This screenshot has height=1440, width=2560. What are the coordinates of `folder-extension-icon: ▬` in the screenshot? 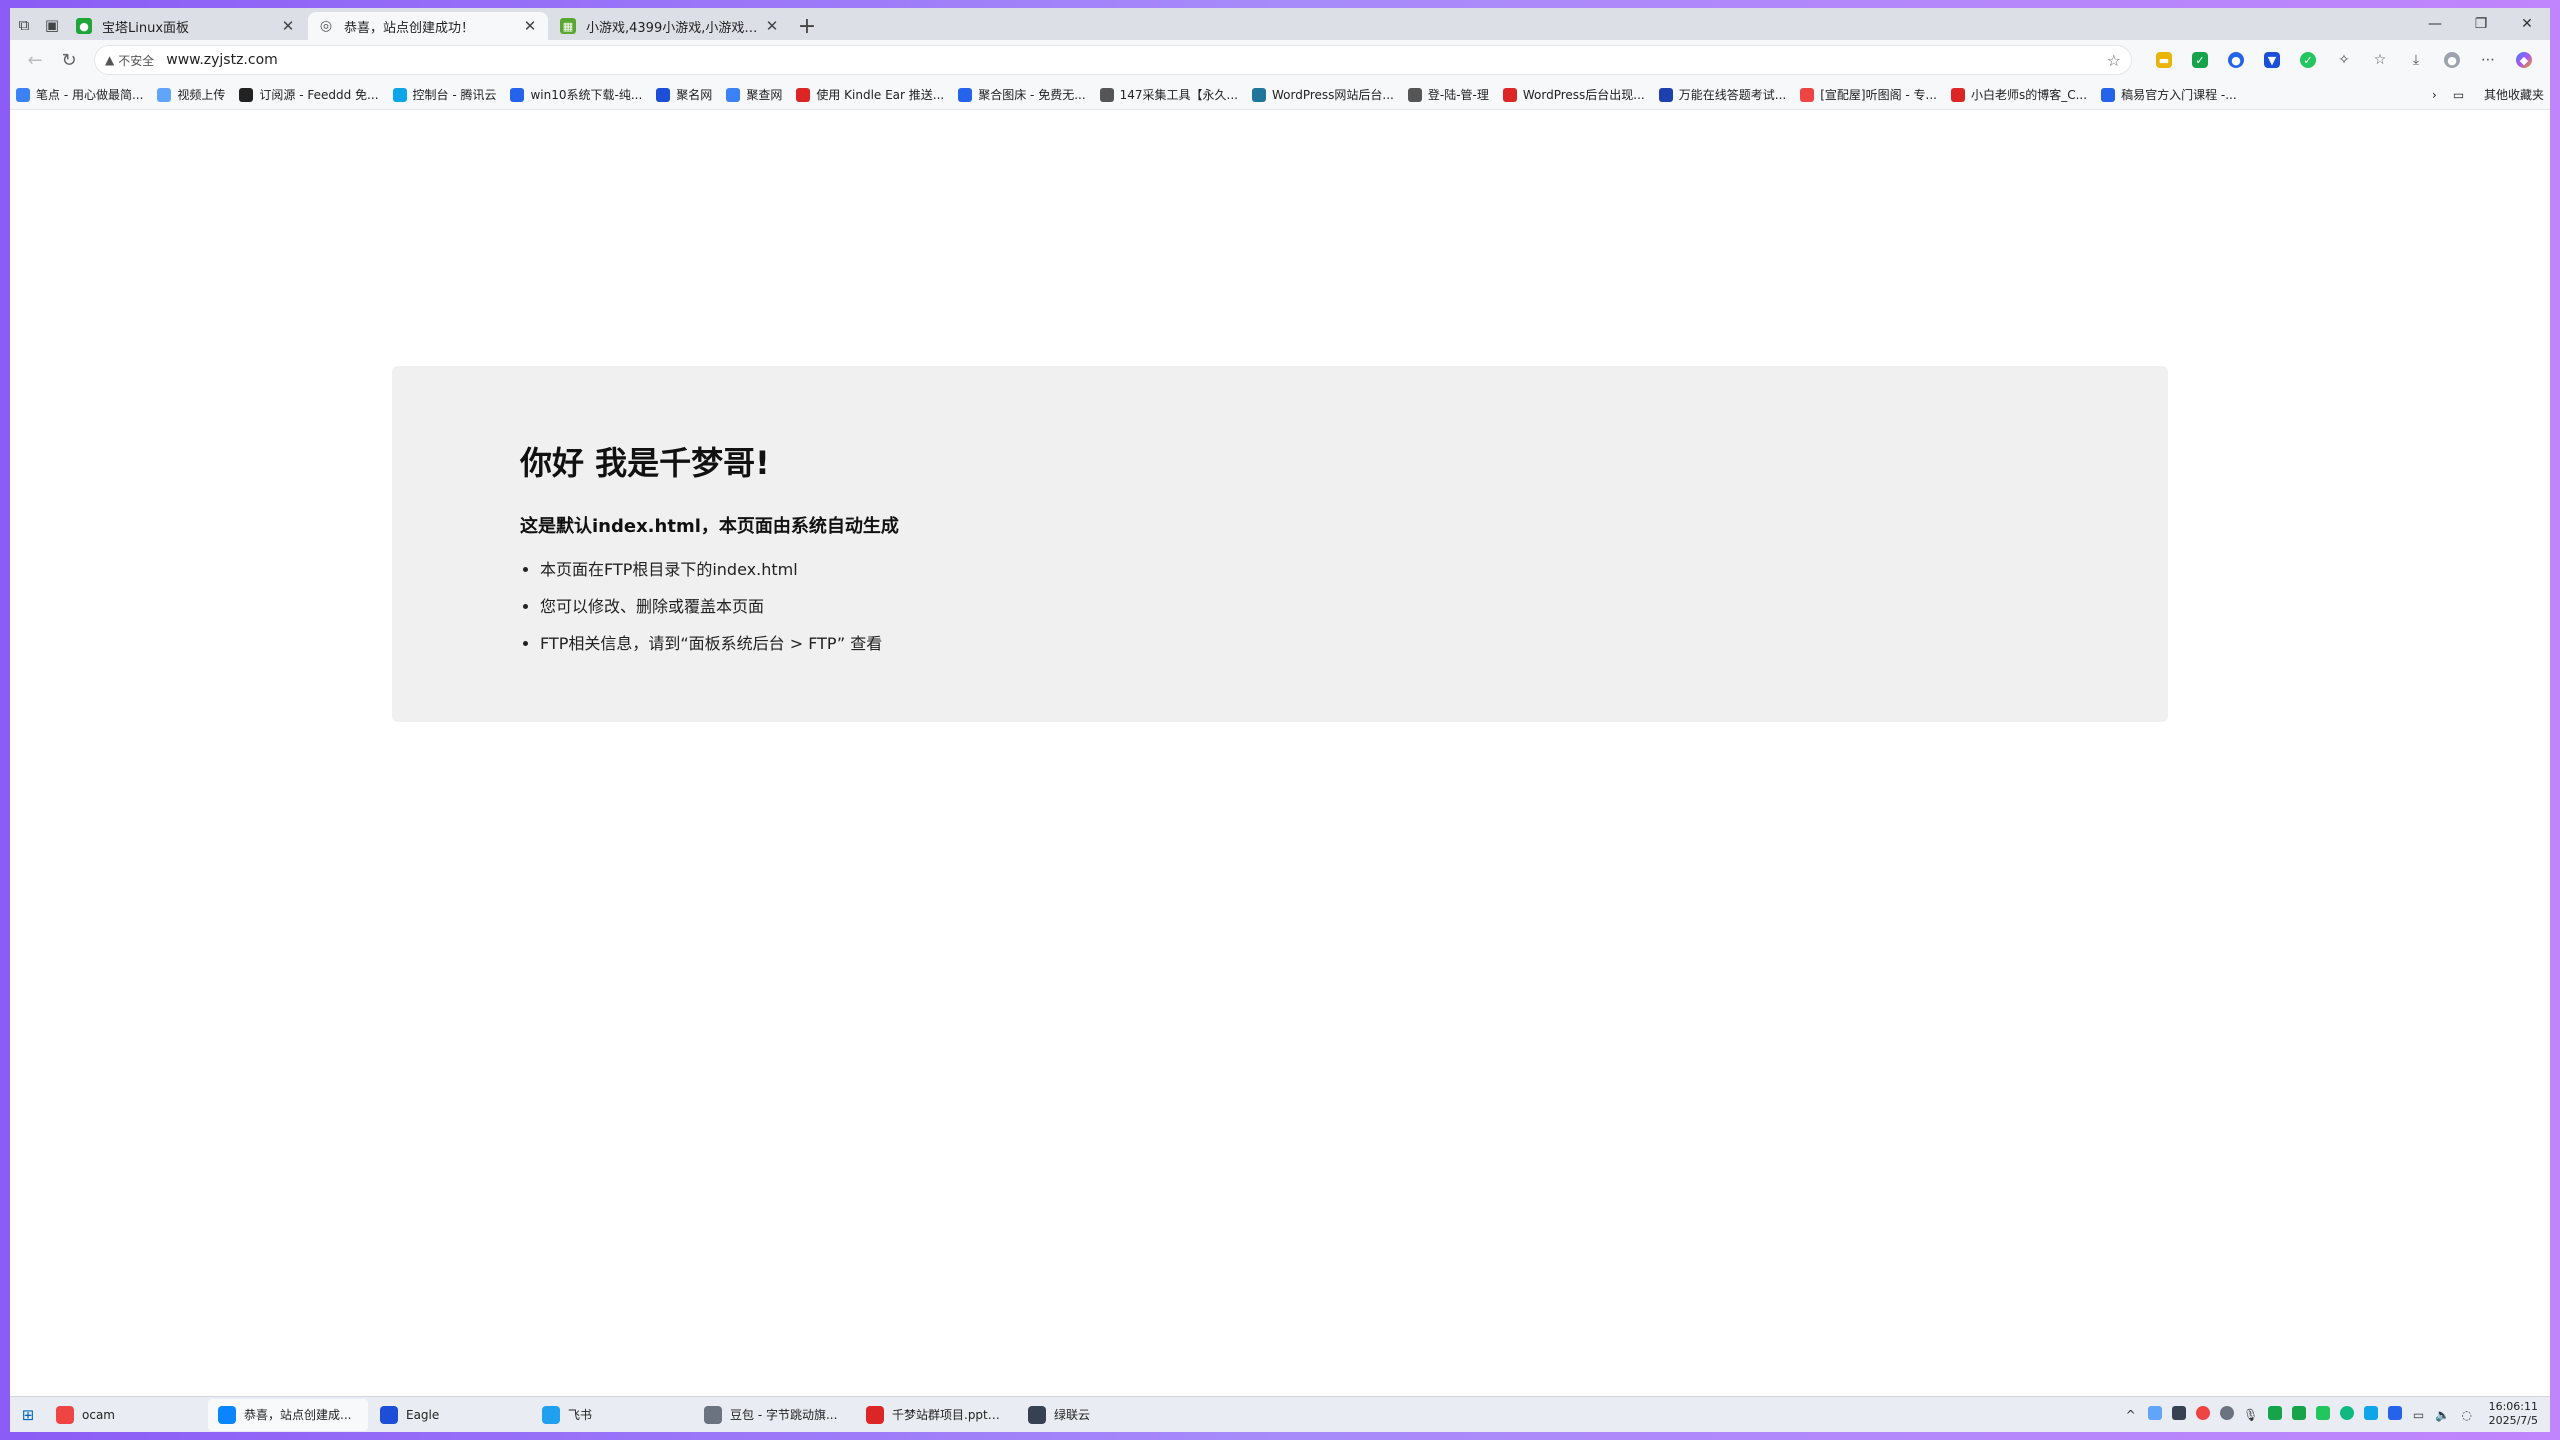 It's located at (2164, 60).